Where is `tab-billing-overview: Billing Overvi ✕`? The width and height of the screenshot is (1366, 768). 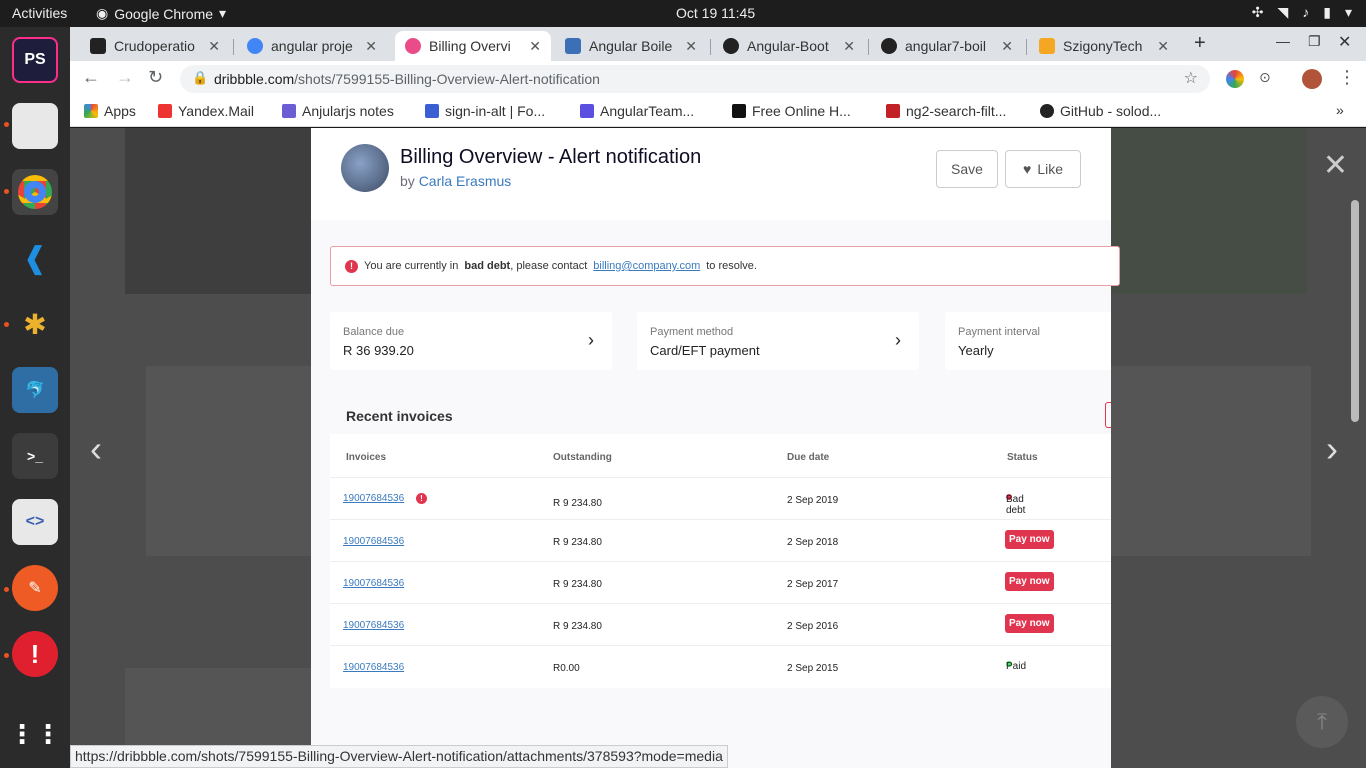
tab-billing-overview: Billing Overvi ✕ is located at coordinates (473, 46).